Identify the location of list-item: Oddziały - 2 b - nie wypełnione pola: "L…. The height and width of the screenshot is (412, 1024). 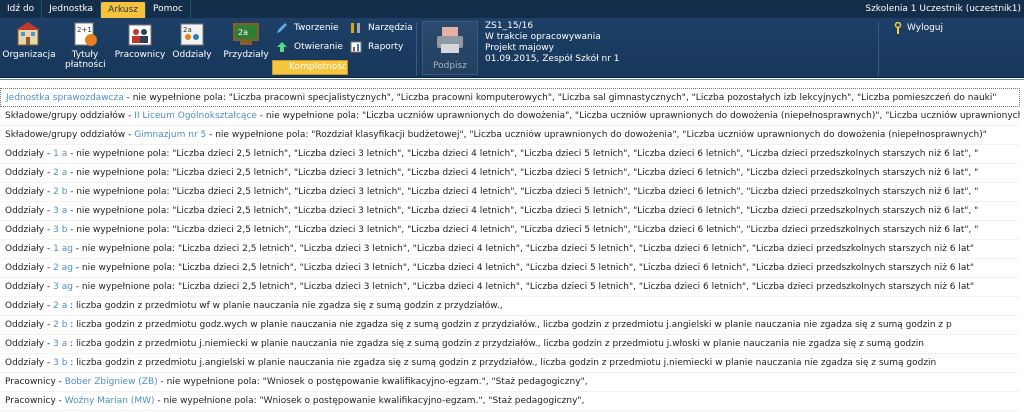
(510, 192).